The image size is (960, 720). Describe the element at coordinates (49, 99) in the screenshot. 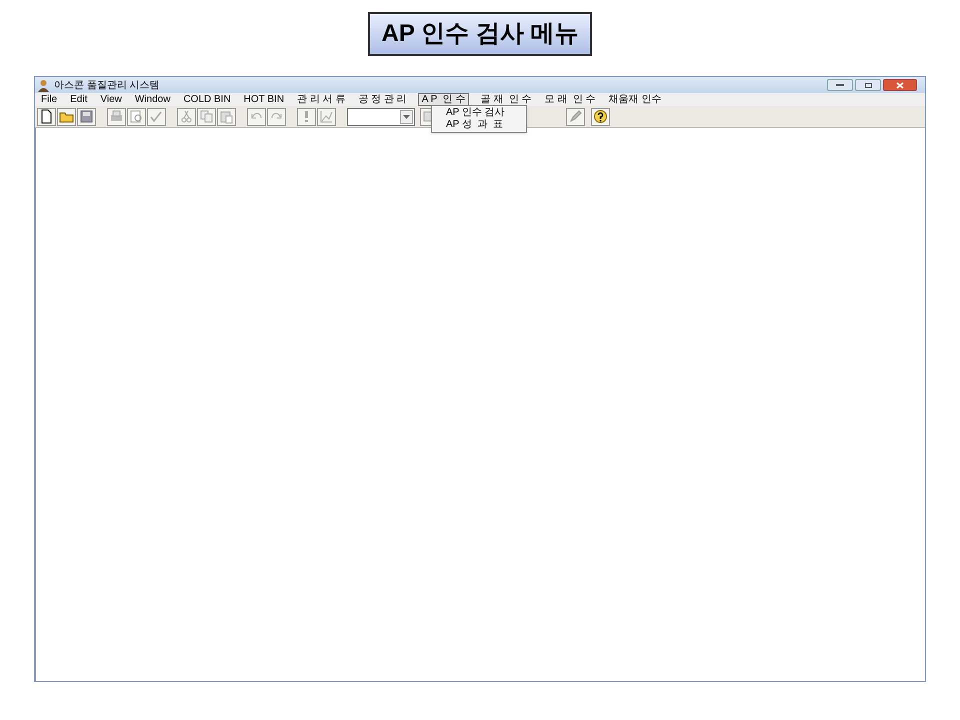

I see `menu-item: File` at that location.